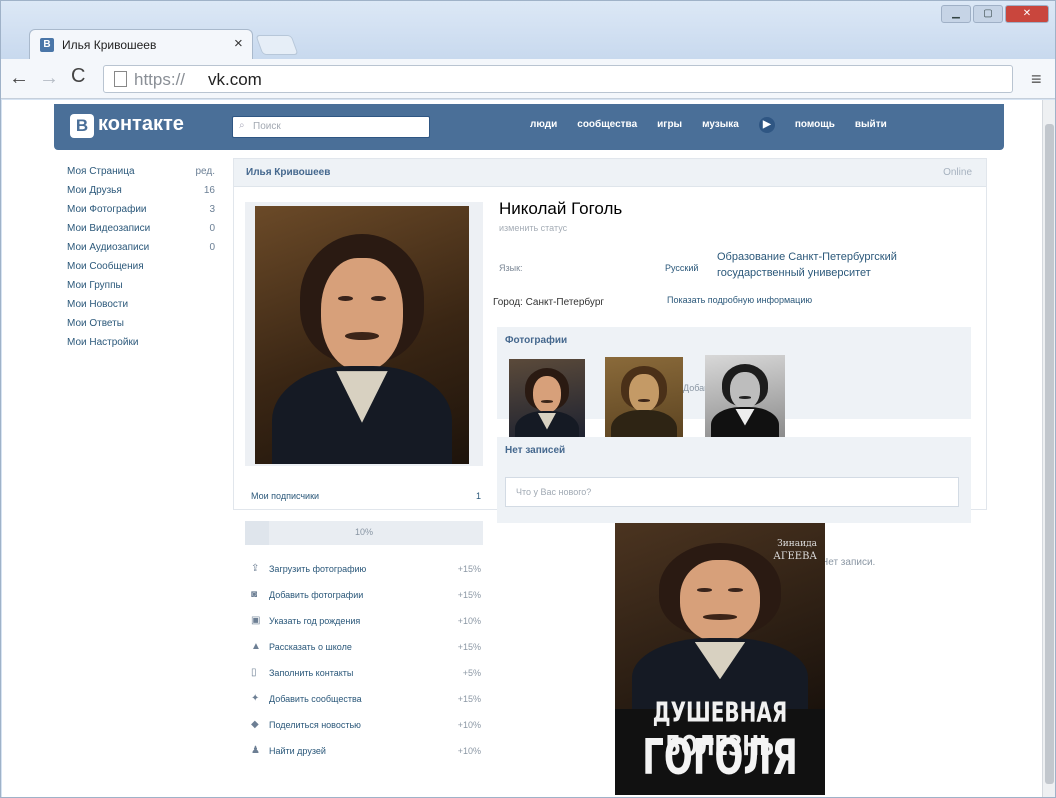 Image resolution: width=1056 pixels, height=798 pixels. Describe the element at coordinates (807, 257) in the screenshot. I see `info-education: Образование Санкт-Петербургский` at that location.